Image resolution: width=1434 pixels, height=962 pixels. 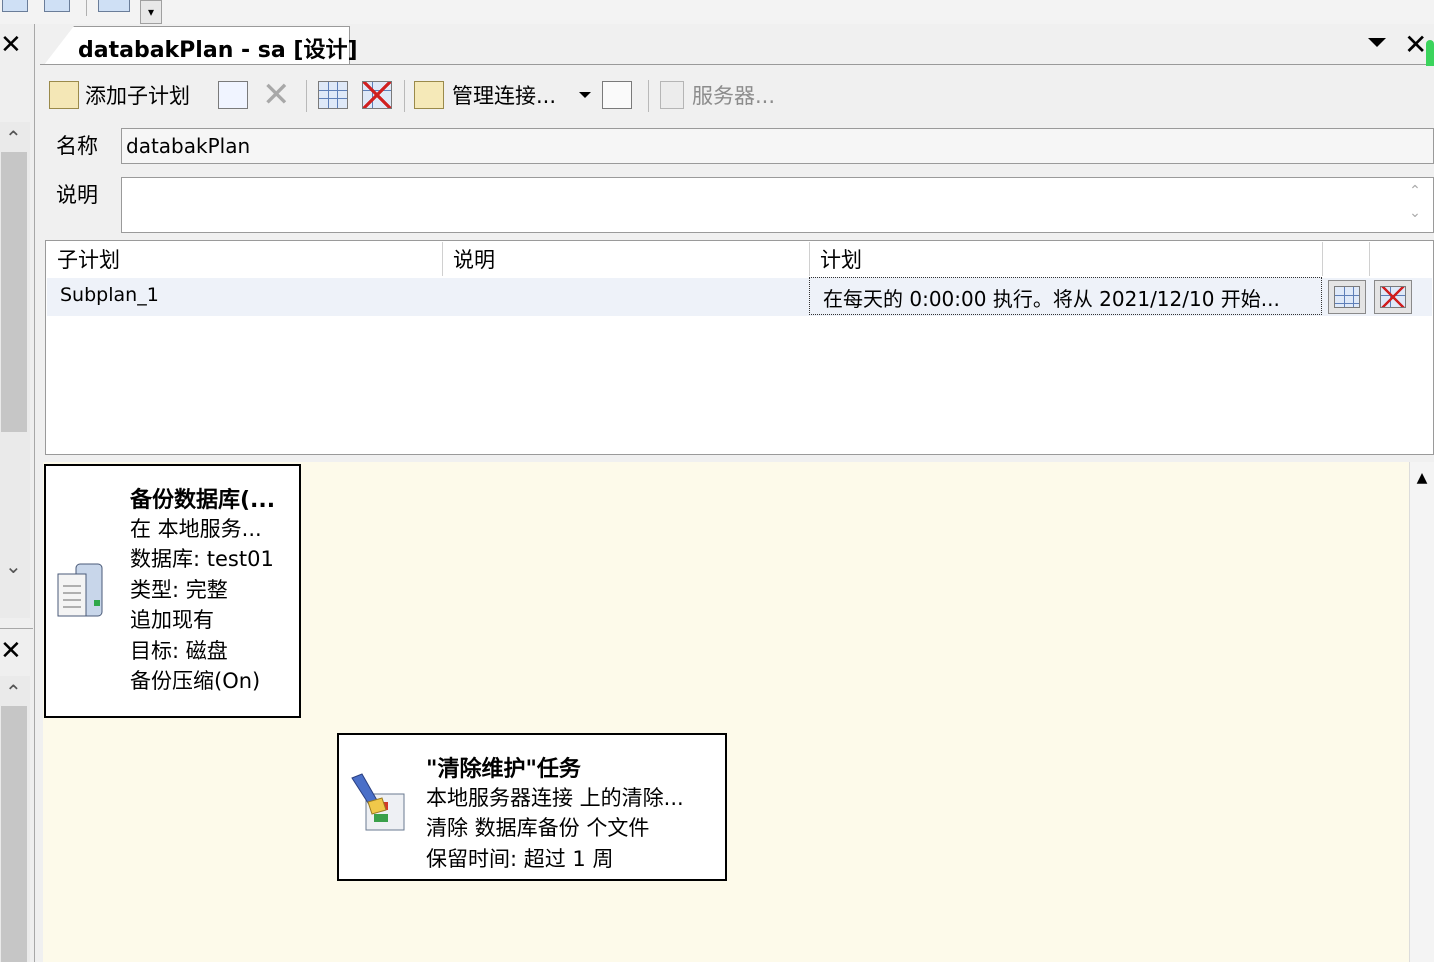 I want to click on left-scrollbar-lower: ⌃, so click(x=15, y=819).